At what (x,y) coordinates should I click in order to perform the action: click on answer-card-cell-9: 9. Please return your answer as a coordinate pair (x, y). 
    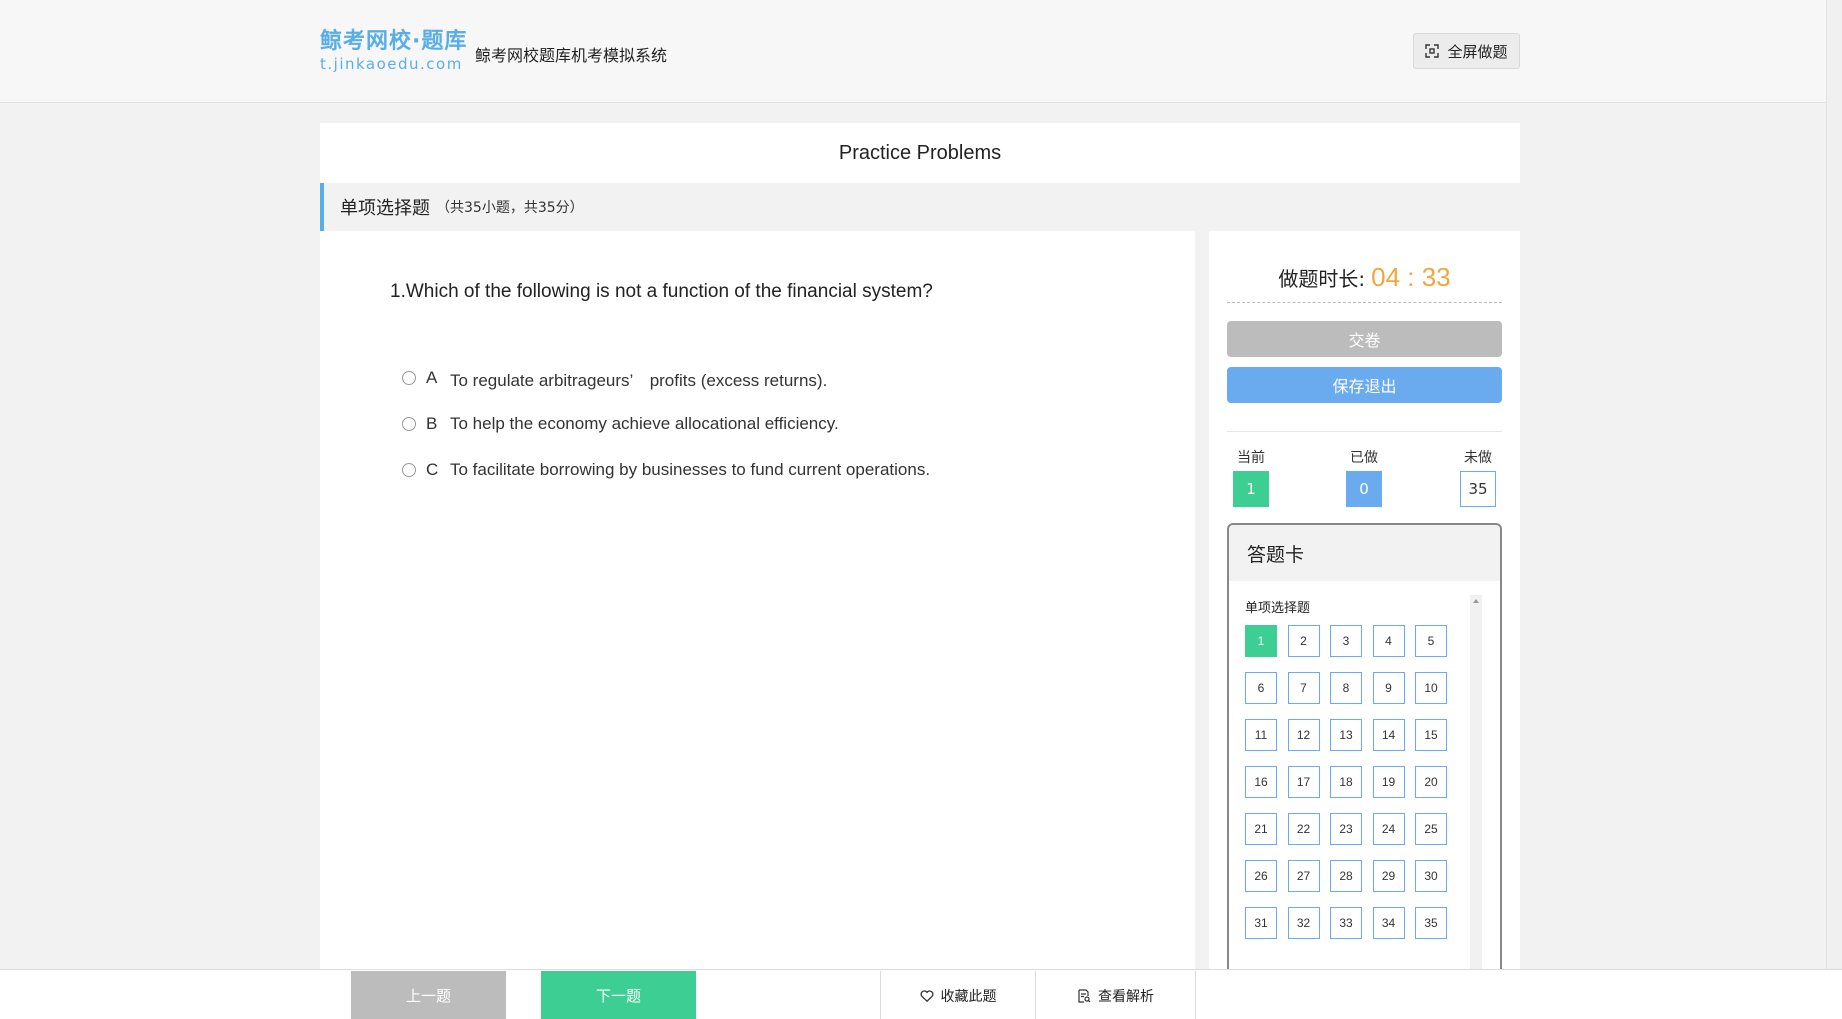
    Looking at the image, I should click on (1388, 688).